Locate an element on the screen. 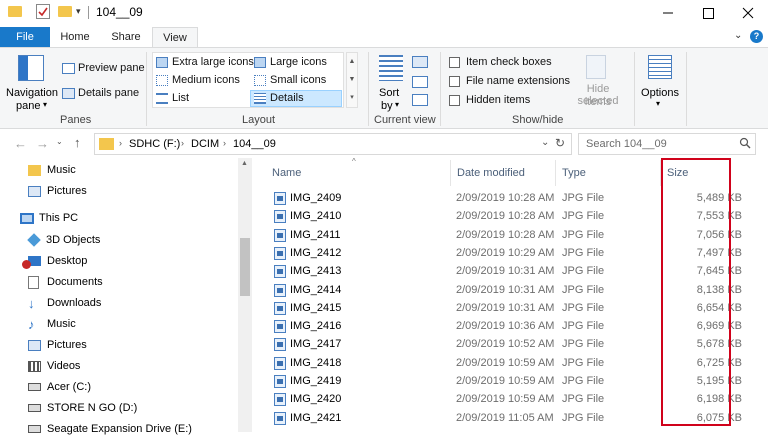 The width and height of the screenshot is (768, 438). nav-item-label: Seagate Expansion Drive (E:) is located at coordinates (119, 429).